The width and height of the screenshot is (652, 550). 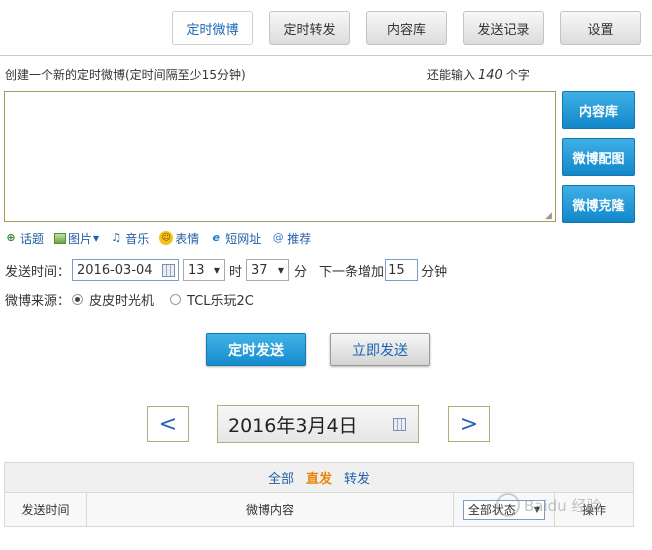 I want to click on recommend-tool: @ 推荐, so click(x=291, y=238).